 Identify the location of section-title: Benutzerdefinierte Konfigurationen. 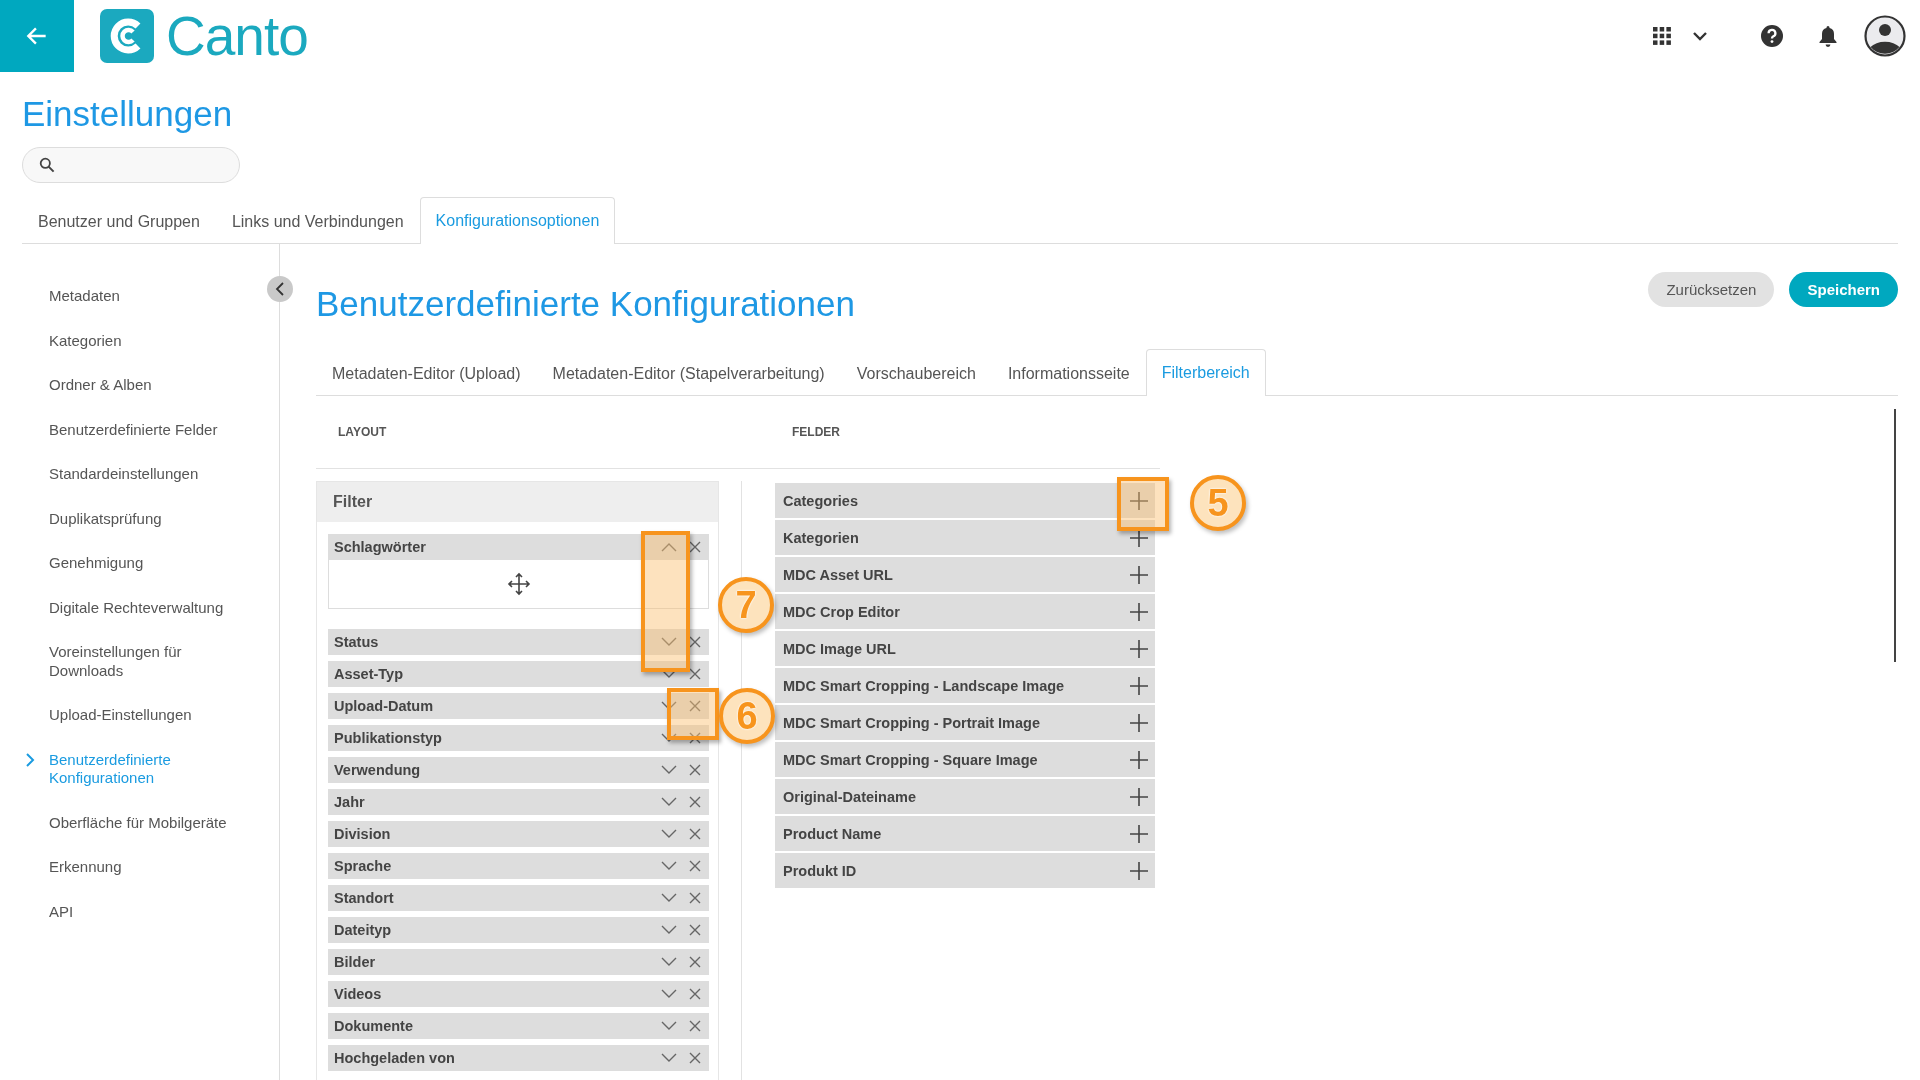
(585, 304).